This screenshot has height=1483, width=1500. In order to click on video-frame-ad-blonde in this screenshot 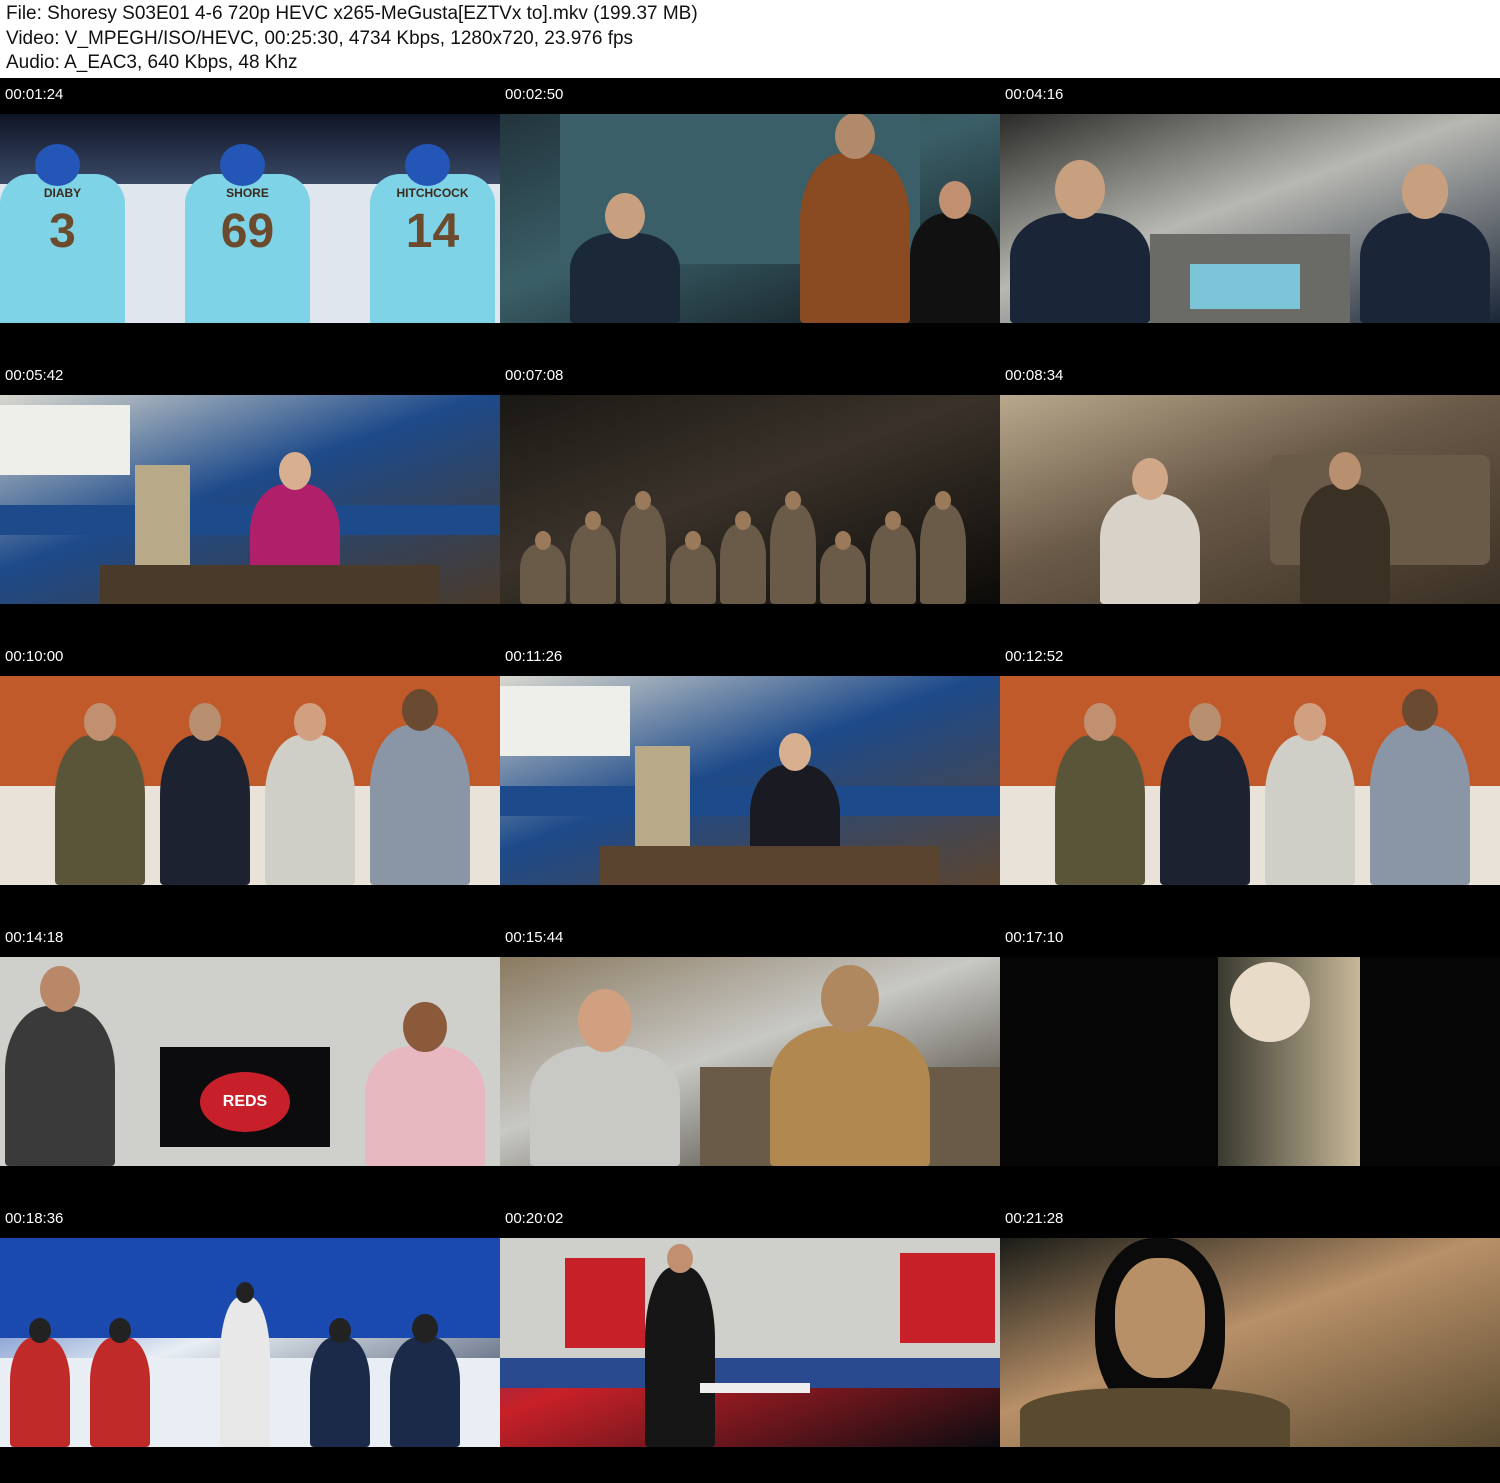, I will do `click(1250, 1061)`.